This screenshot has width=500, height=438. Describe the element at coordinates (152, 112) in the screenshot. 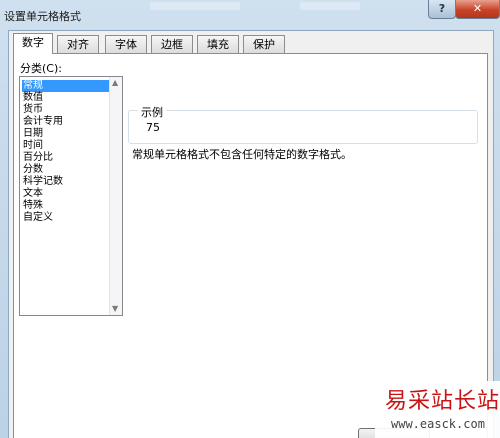

I see `sample-label: 示例` at that location.